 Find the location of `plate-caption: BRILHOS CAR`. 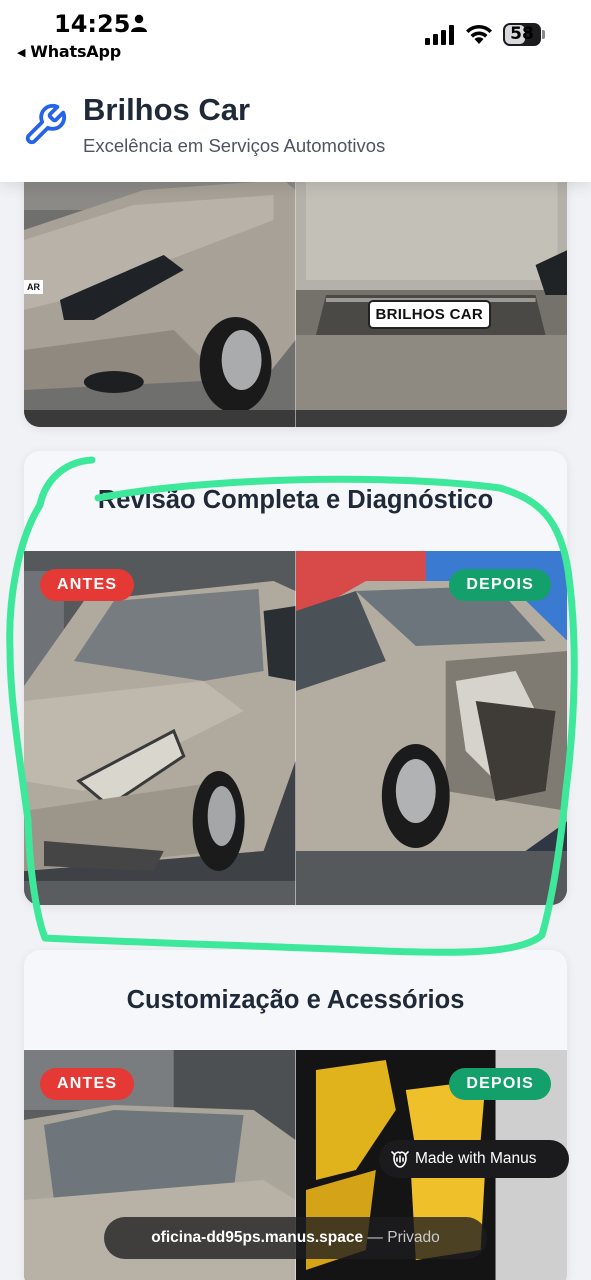

plate-caption: BRILHOS CAR is located at coordinates (429, 314).